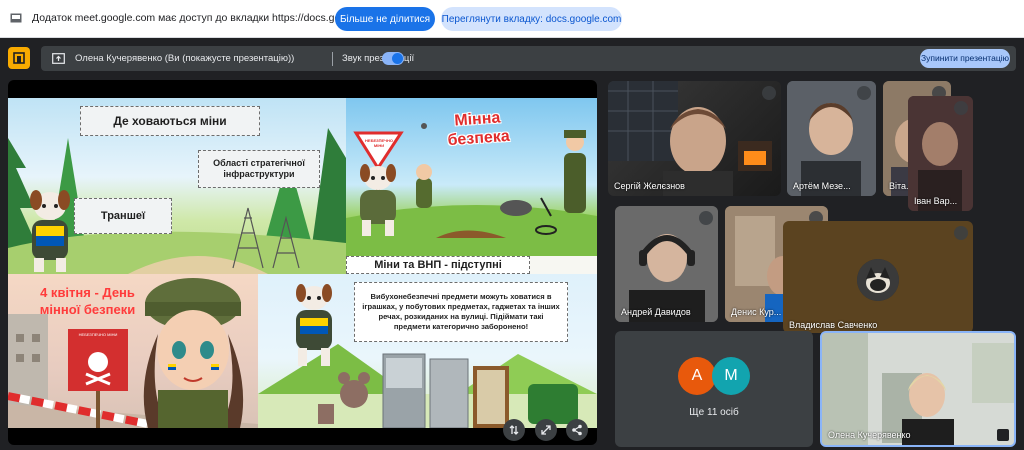 Image resolution: width=1024 pixels, height=450 pixels. What do you see at coordinates (833, 325) in the screenshot?
I see `participant-name: Владислав Савченко` at bounding box center [833, 325].